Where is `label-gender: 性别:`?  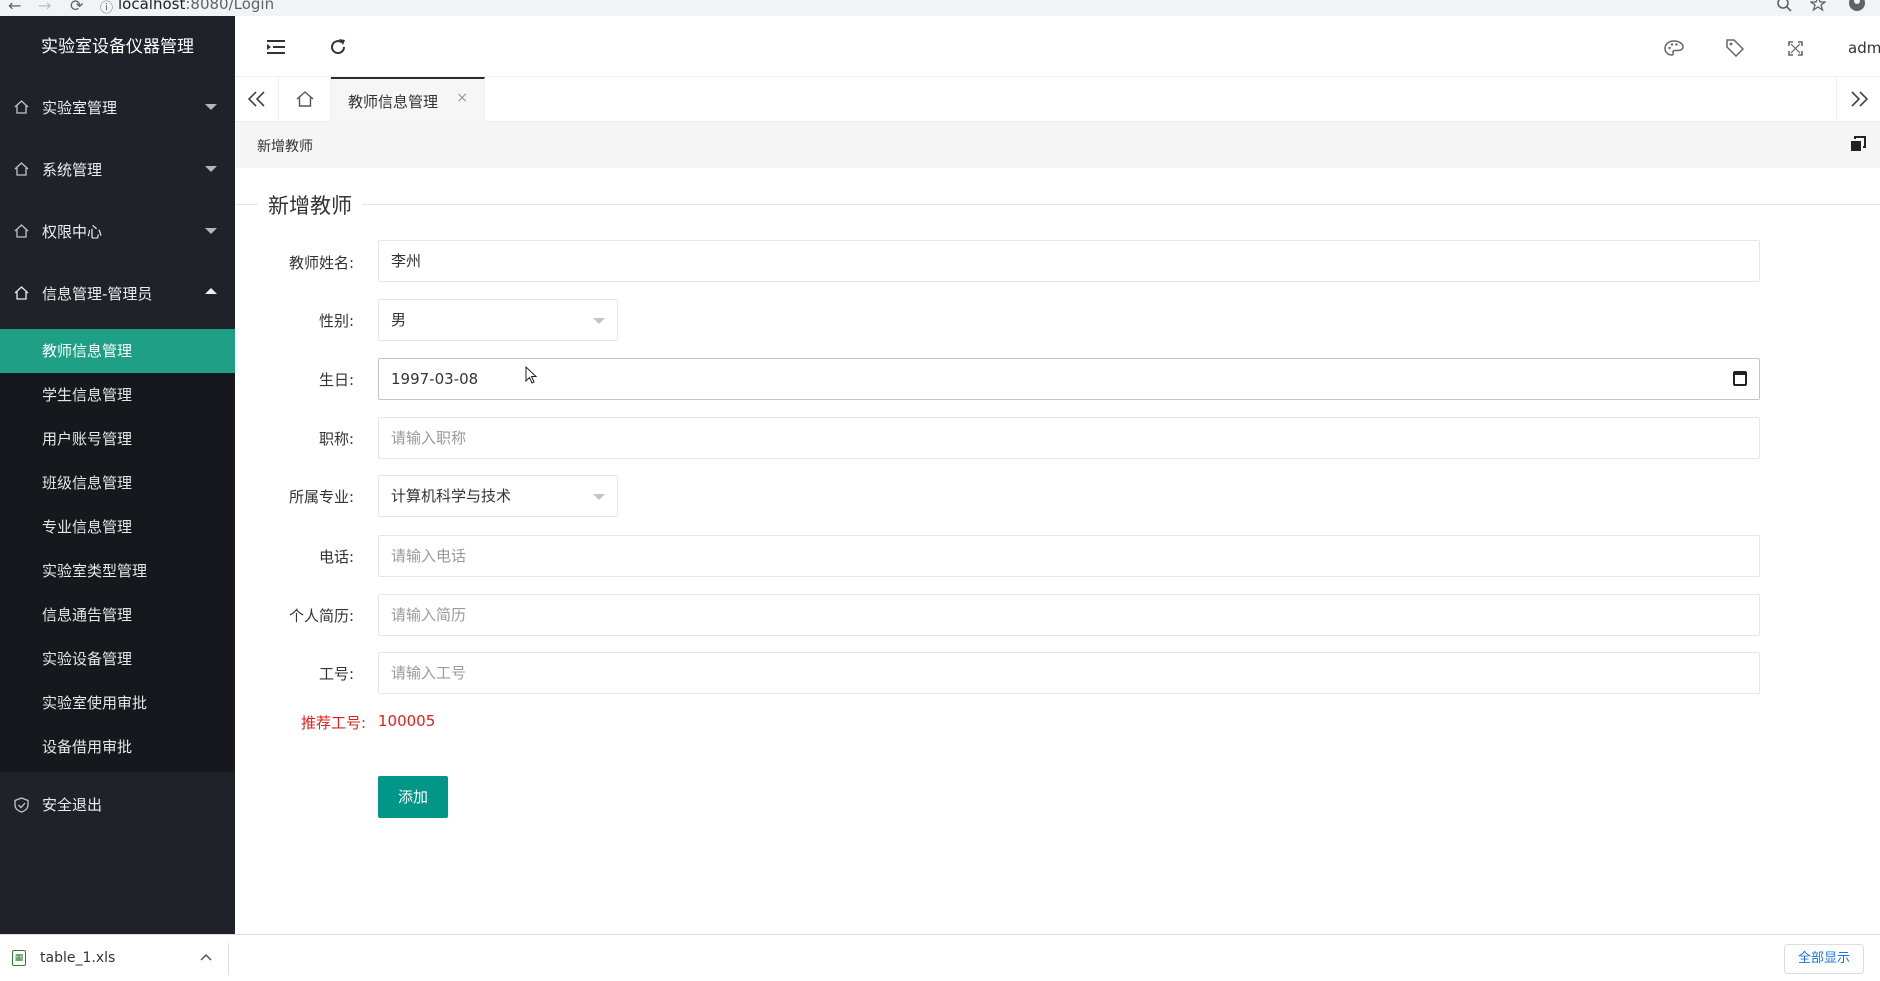 label-gender: 性别: is located at coordinates (336, 321).